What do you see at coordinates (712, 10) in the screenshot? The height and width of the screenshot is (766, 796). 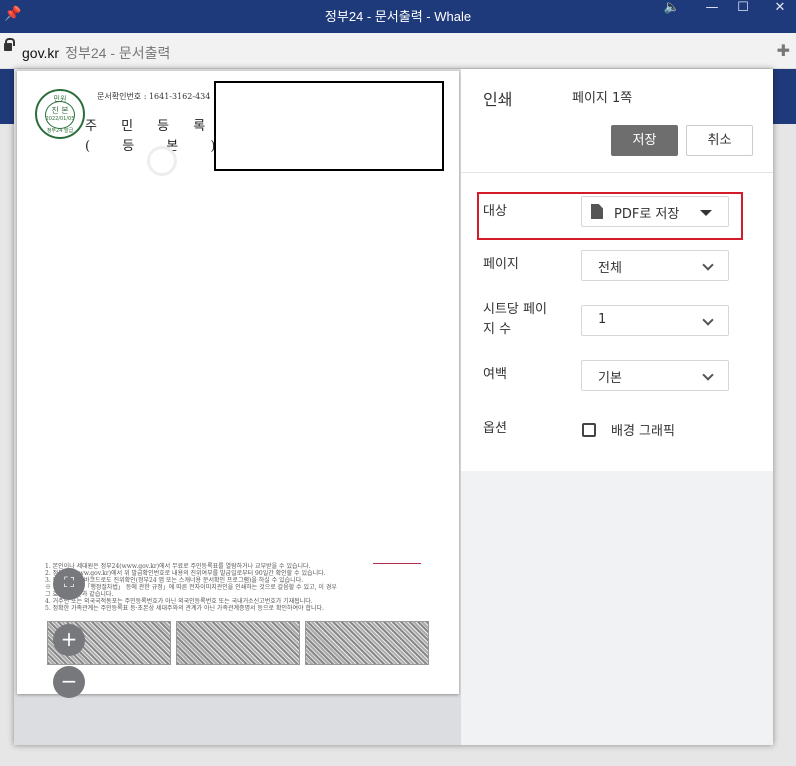 I see `minimize-button: —` at bounding box center [712, 10].